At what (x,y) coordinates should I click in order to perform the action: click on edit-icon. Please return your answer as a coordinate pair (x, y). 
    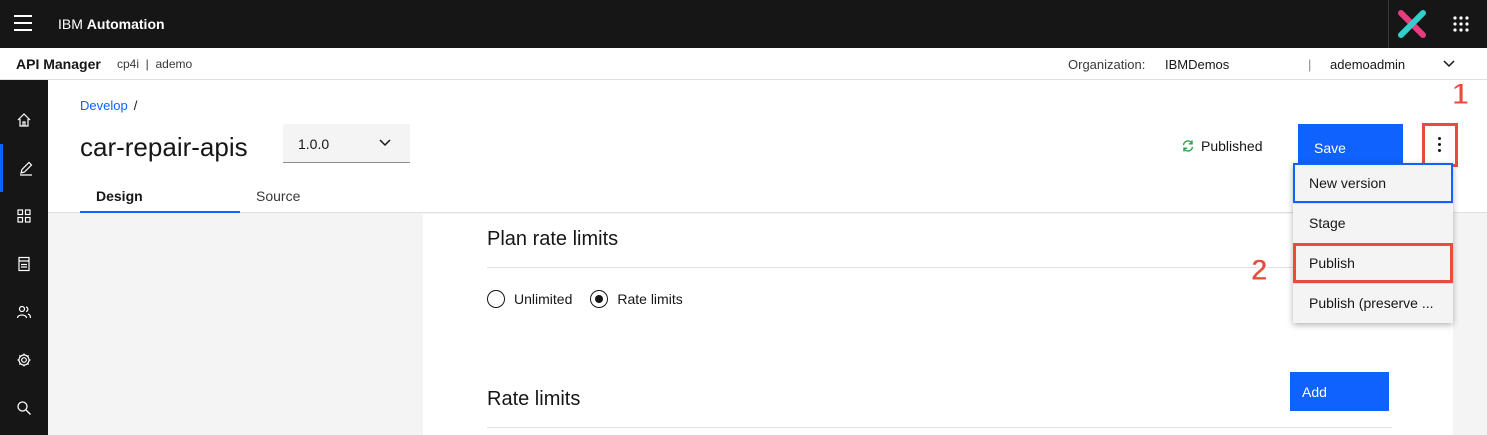
    Looking at the image, I should click on (25, 168).